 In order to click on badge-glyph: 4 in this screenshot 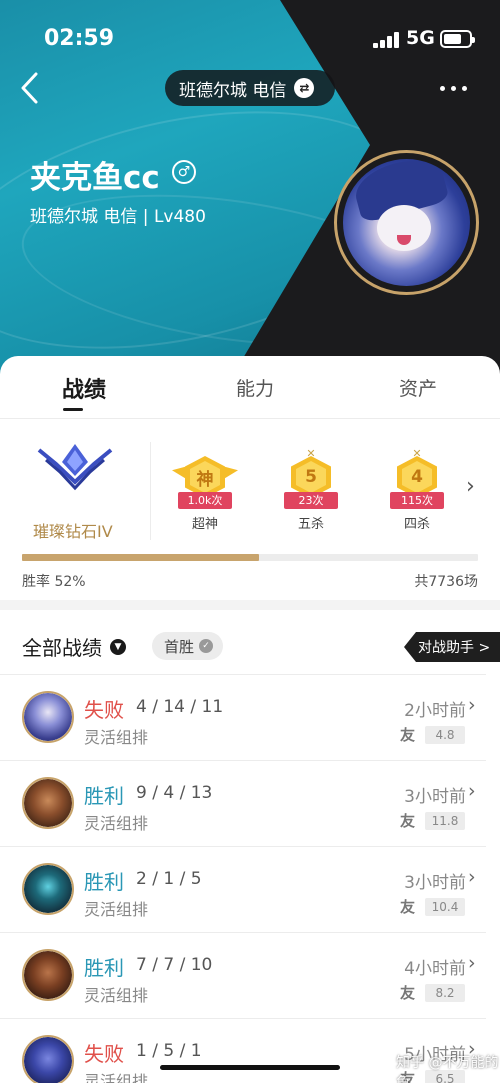, I will do `click(417, 477)`.